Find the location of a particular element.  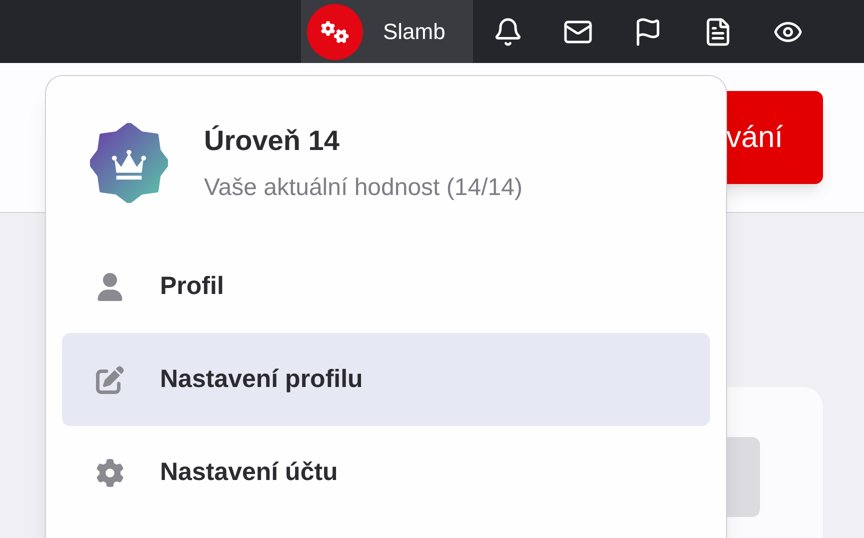

user-icon is located at coordinates (110, 286).